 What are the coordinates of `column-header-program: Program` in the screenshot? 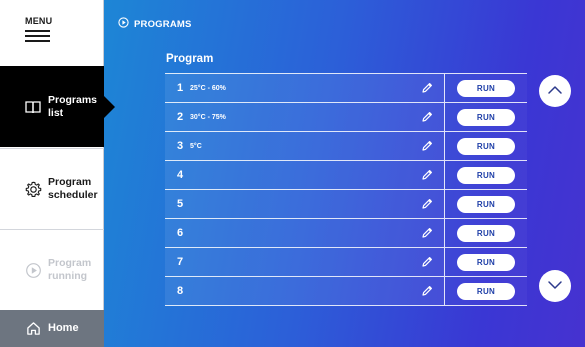 It's located at (190, 59).